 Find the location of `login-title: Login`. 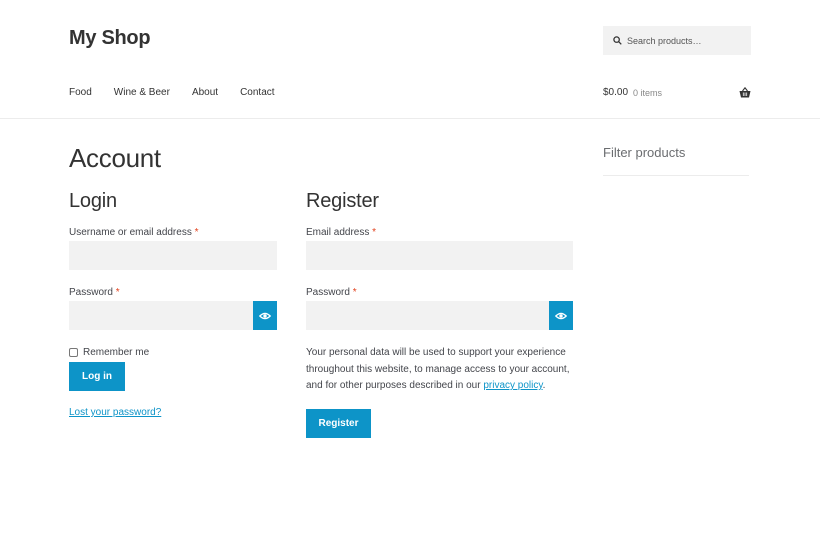

login-title: Login is located at coordinates (93, 201).